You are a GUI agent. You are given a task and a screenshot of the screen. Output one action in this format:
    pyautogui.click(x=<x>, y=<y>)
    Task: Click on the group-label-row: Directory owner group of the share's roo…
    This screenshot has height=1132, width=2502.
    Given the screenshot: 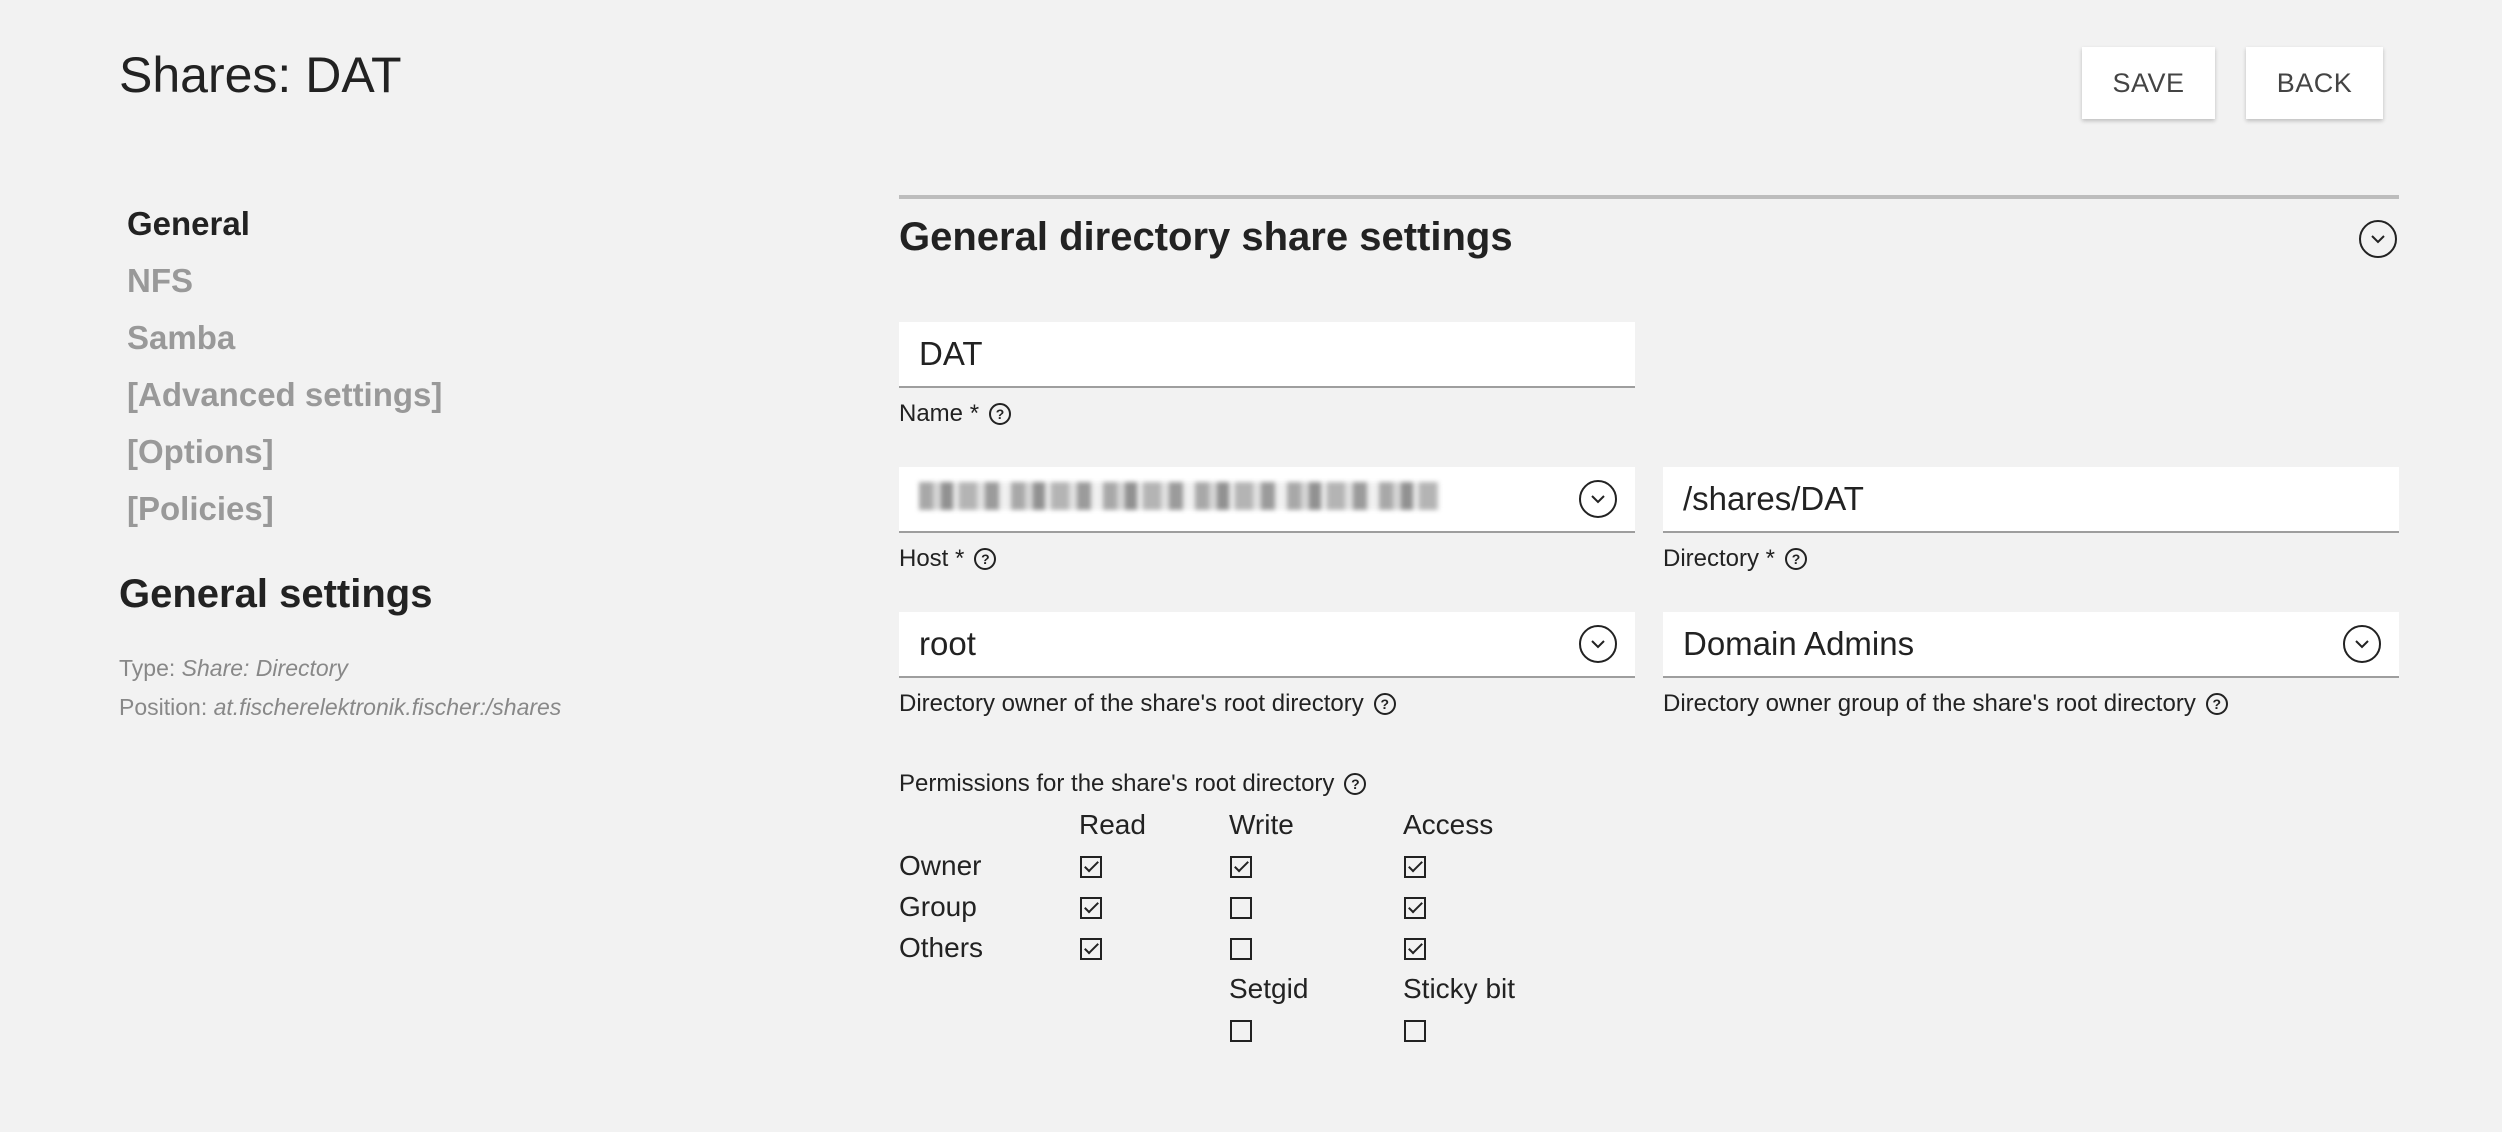 What is the action you would take?
    pyautogui.click(x=1945, y=704)
    